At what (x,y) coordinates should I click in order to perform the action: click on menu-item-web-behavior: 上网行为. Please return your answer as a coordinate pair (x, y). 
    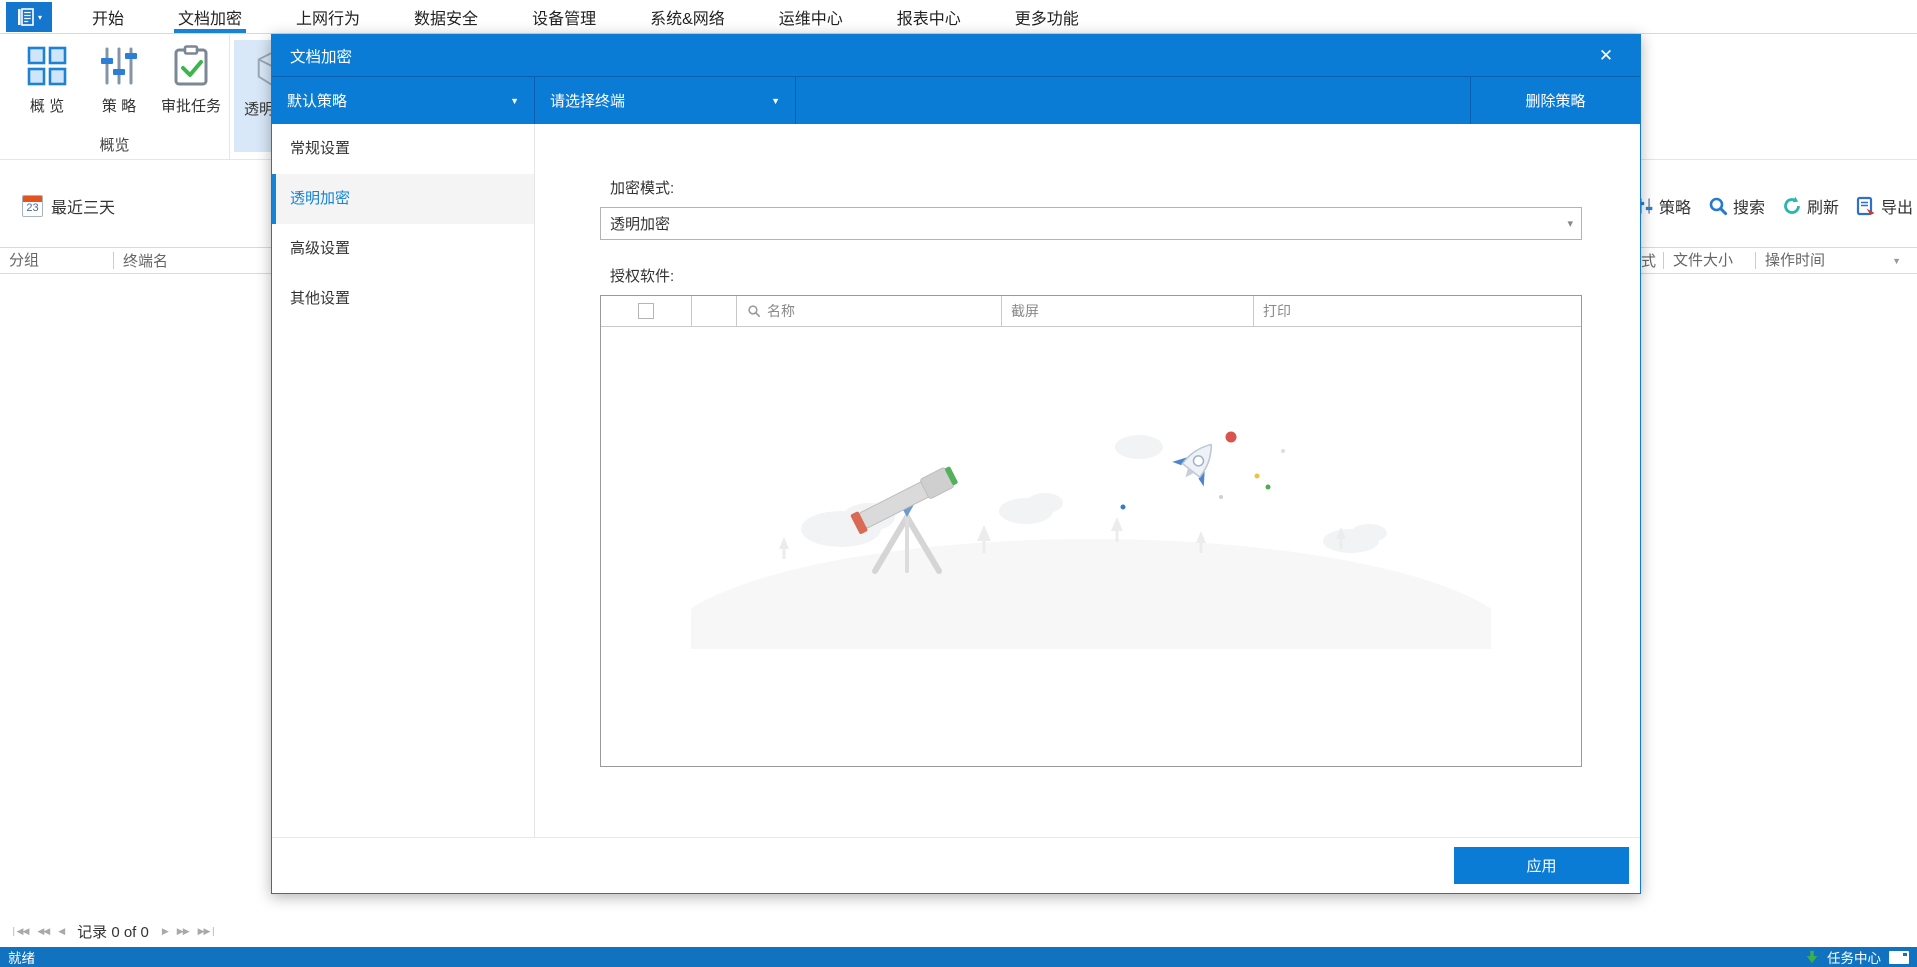
    Looking at the image, I should click on (328, 16).